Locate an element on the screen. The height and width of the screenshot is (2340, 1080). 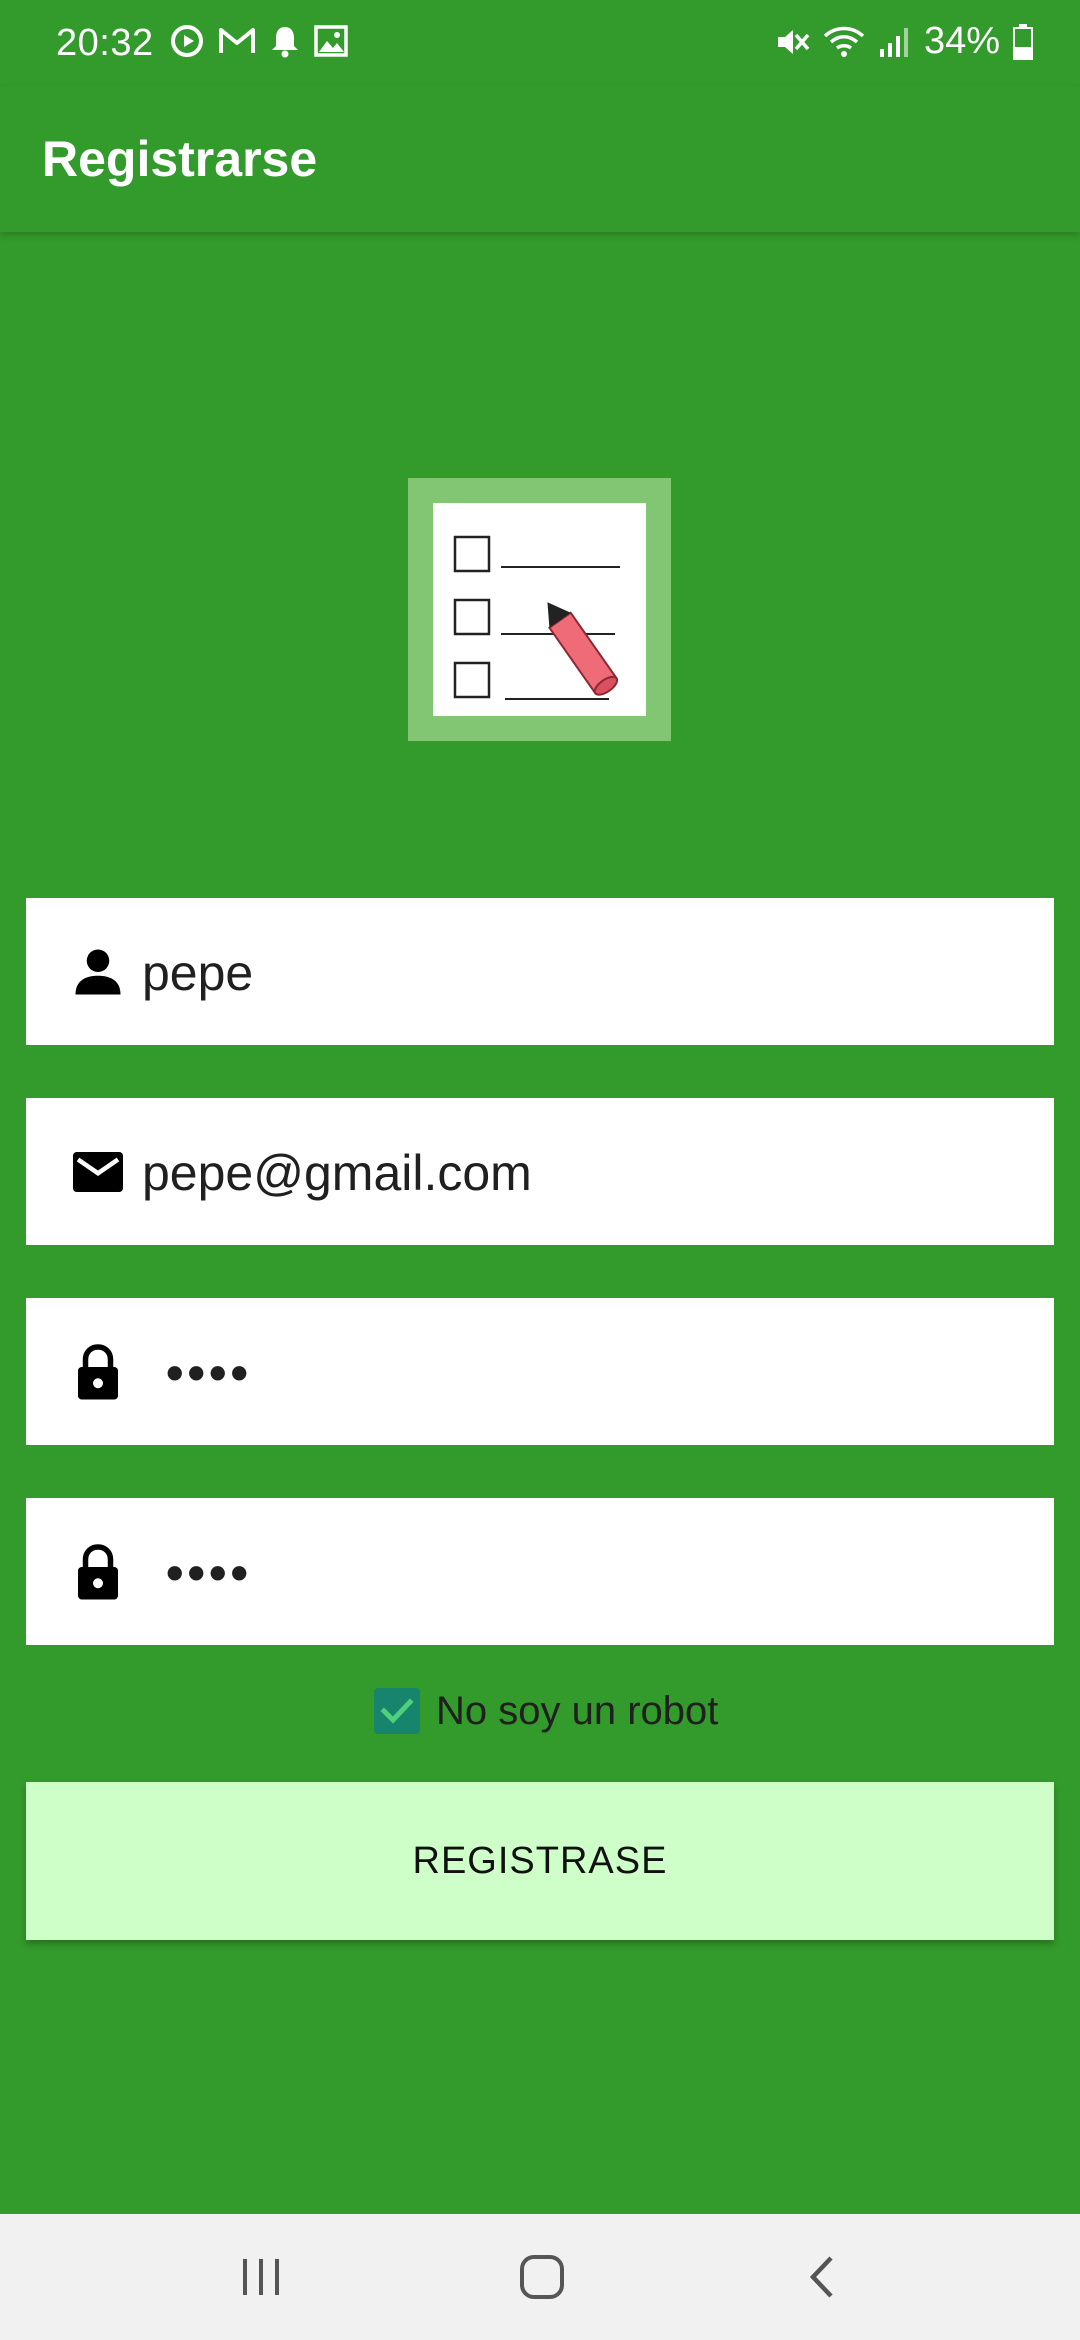
email-field: pepe@gmail.com is located at coordinates (540, 1171).